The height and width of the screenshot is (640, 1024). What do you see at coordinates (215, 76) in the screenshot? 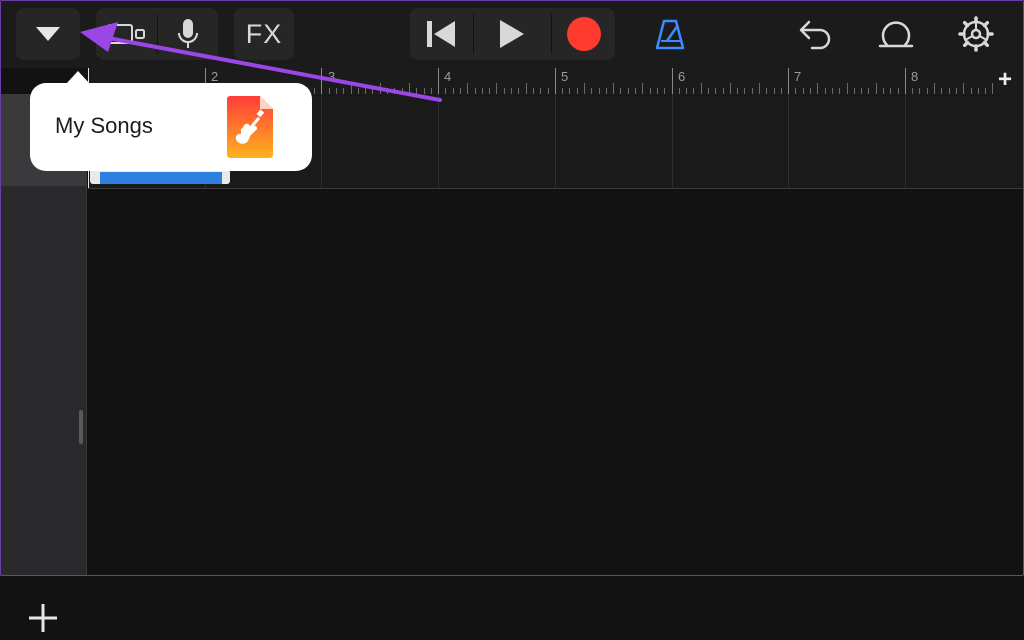
I see `bar-number-2: 2` at bounding box center [215, 76].